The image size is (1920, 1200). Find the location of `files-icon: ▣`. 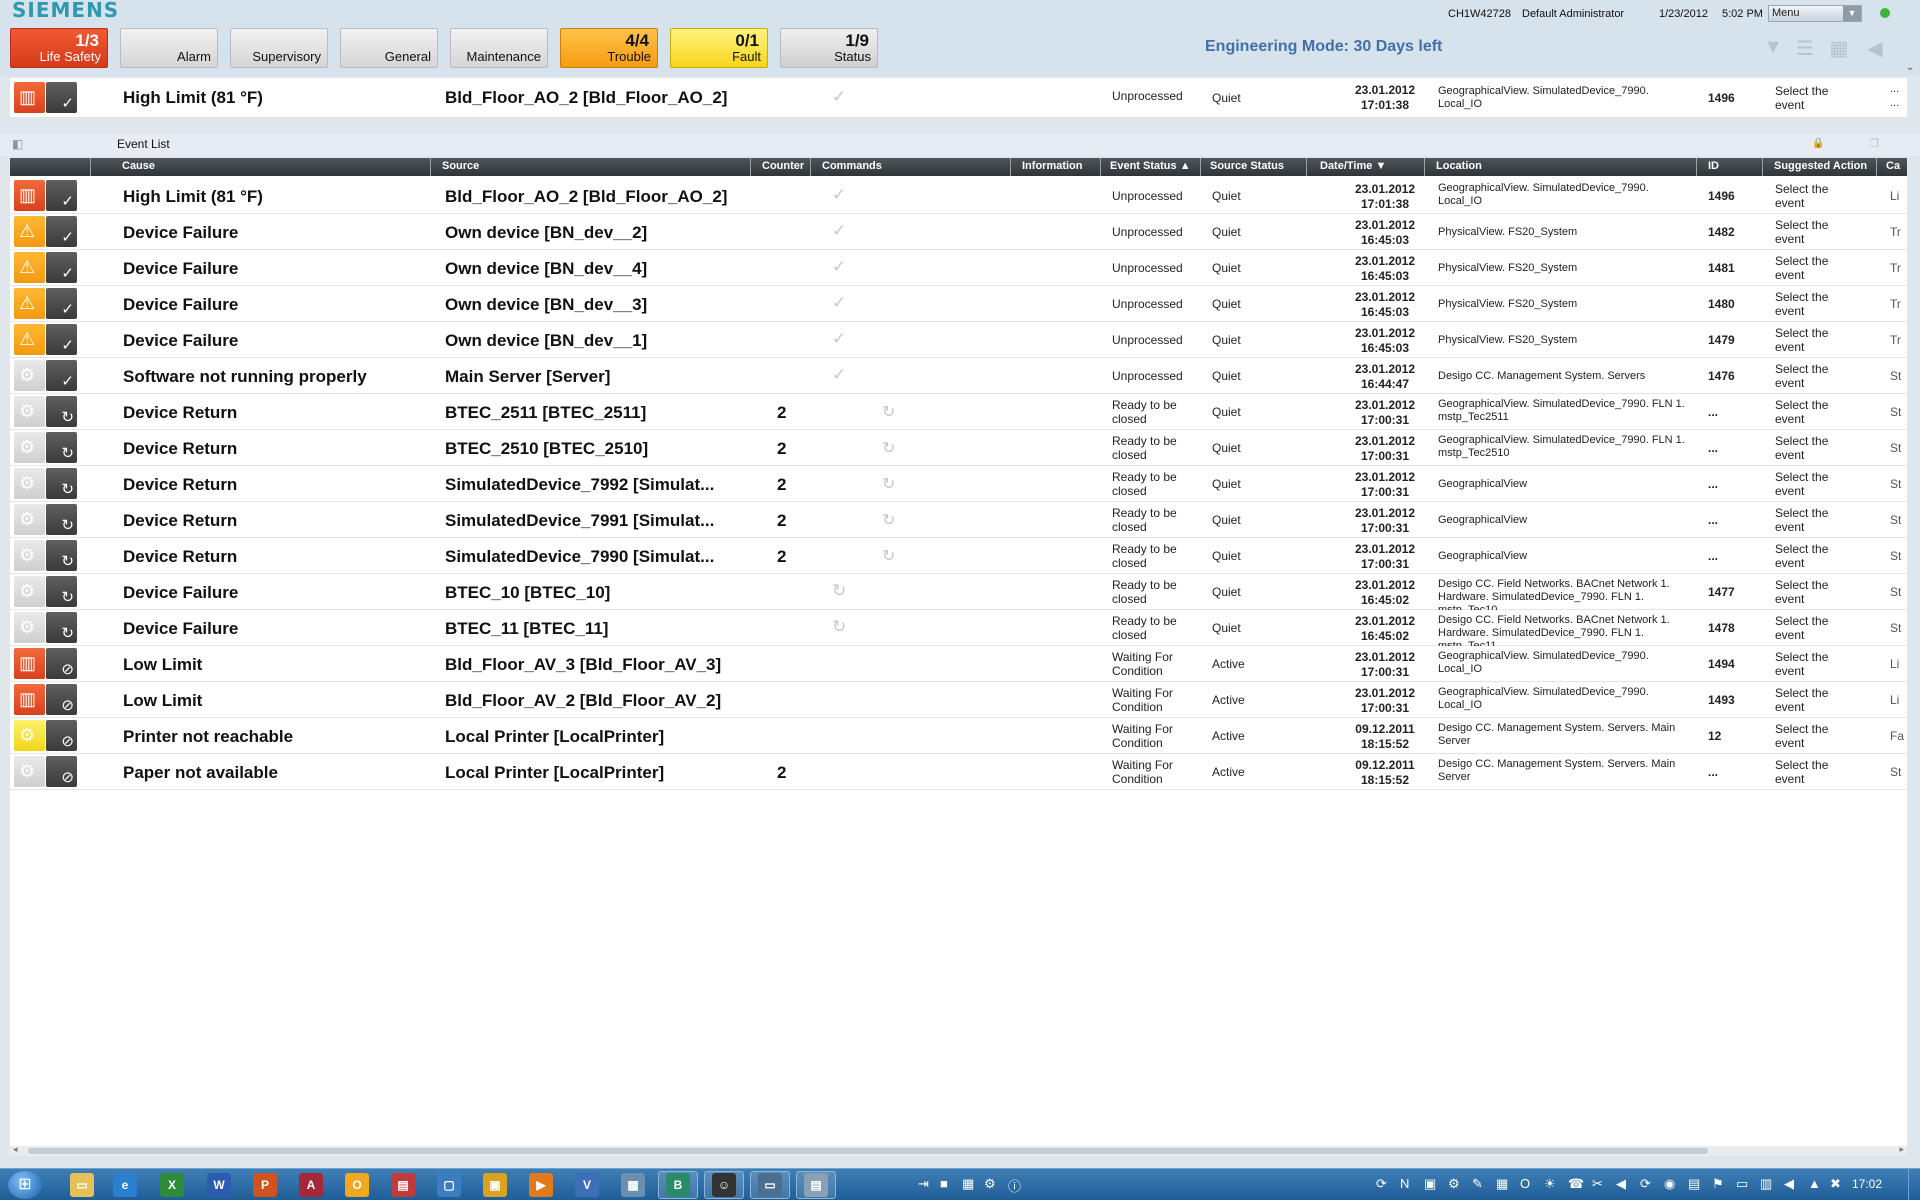

files-icon: ▣ is located at coordinates (495, 1185).